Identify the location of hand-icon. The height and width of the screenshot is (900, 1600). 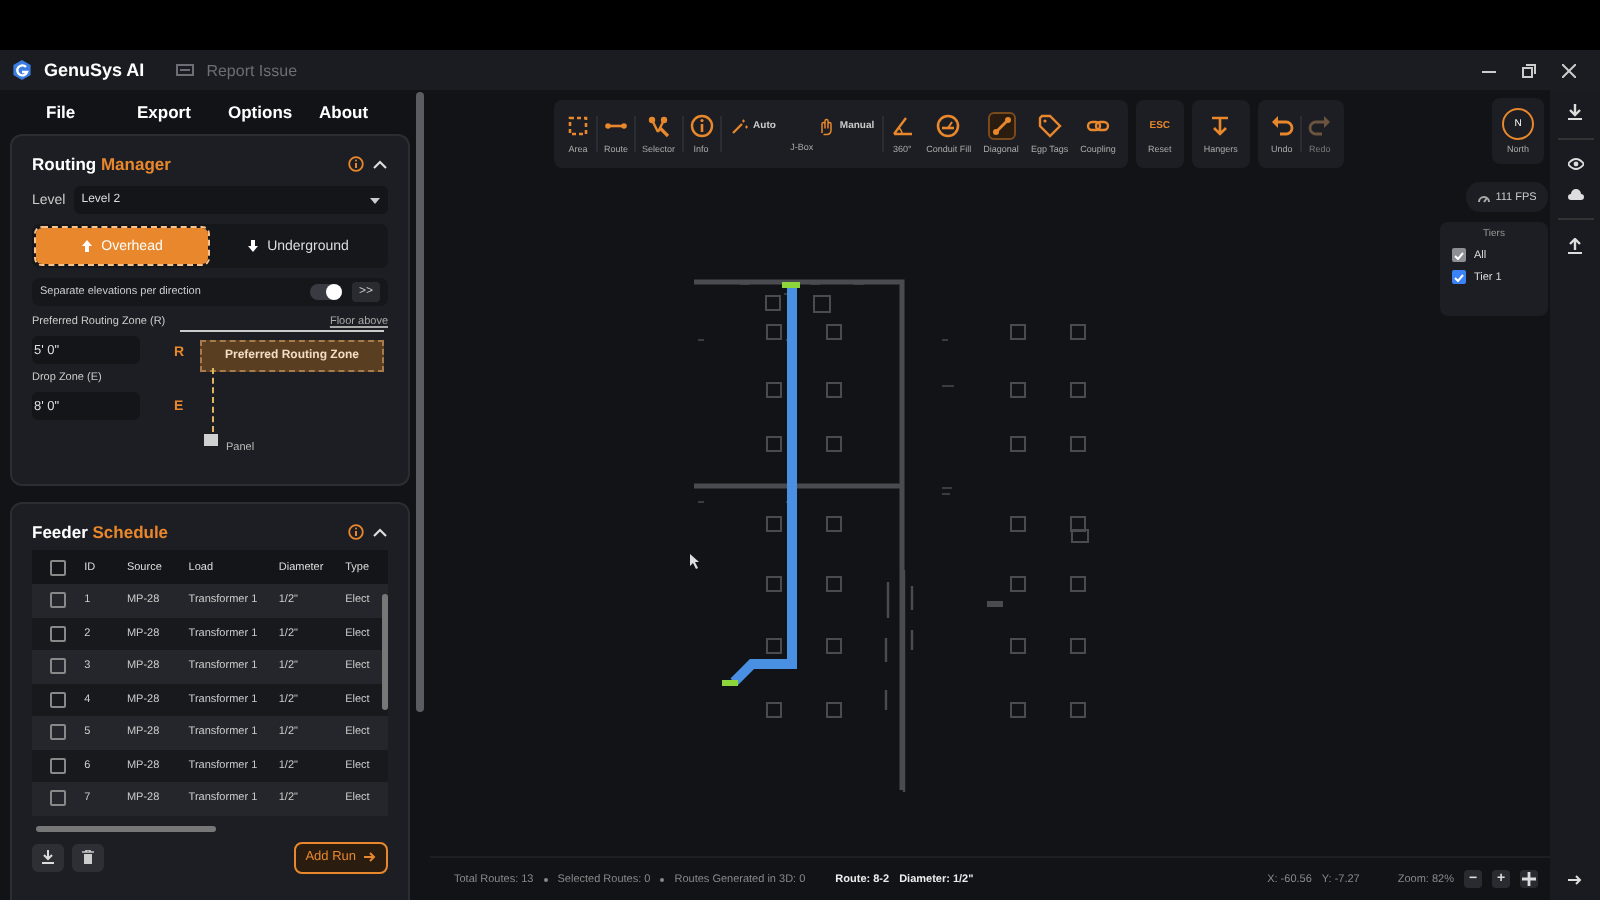
(824, 126).